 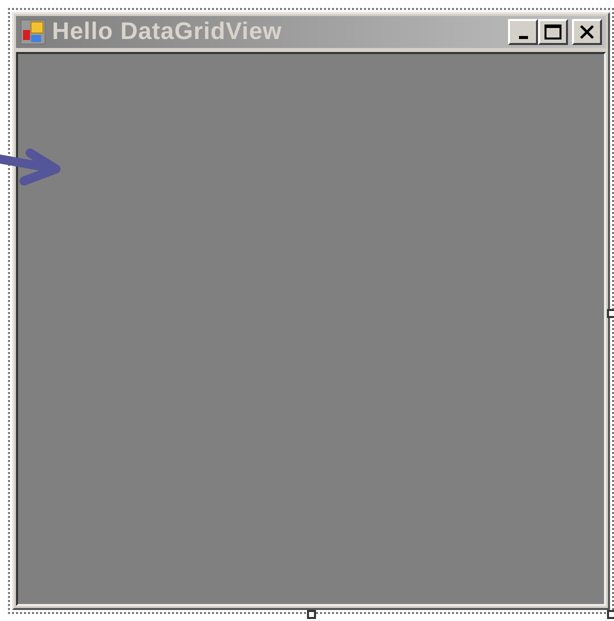 I want to click on close-icon, so click(x=587, y=32).